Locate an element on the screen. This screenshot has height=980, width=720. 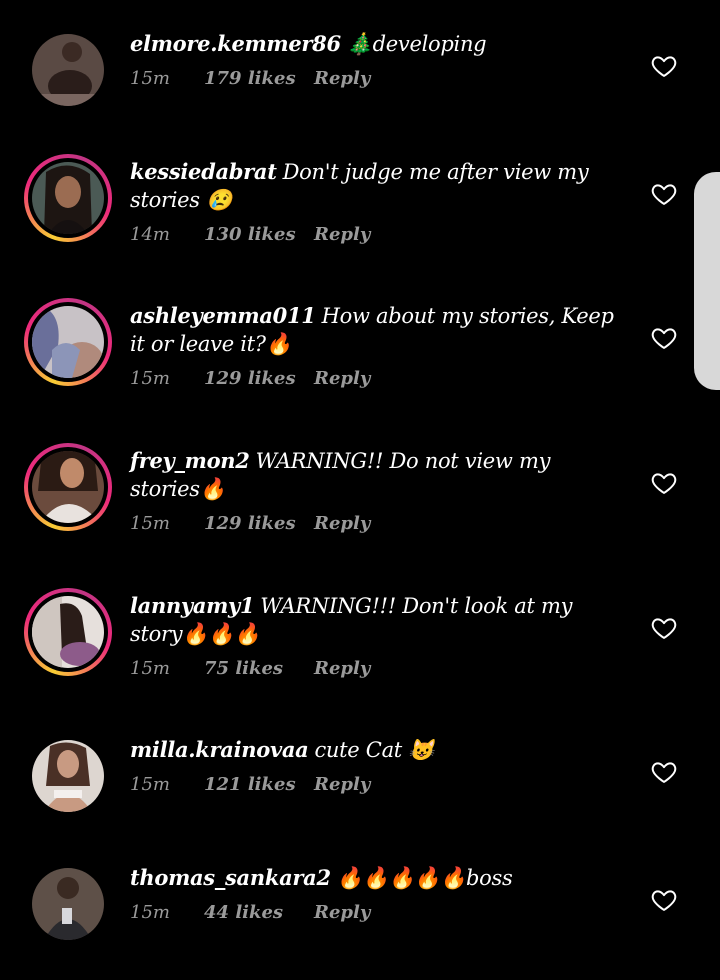
comment-username: milla.krainovaa is located at coordinates (219, 749).